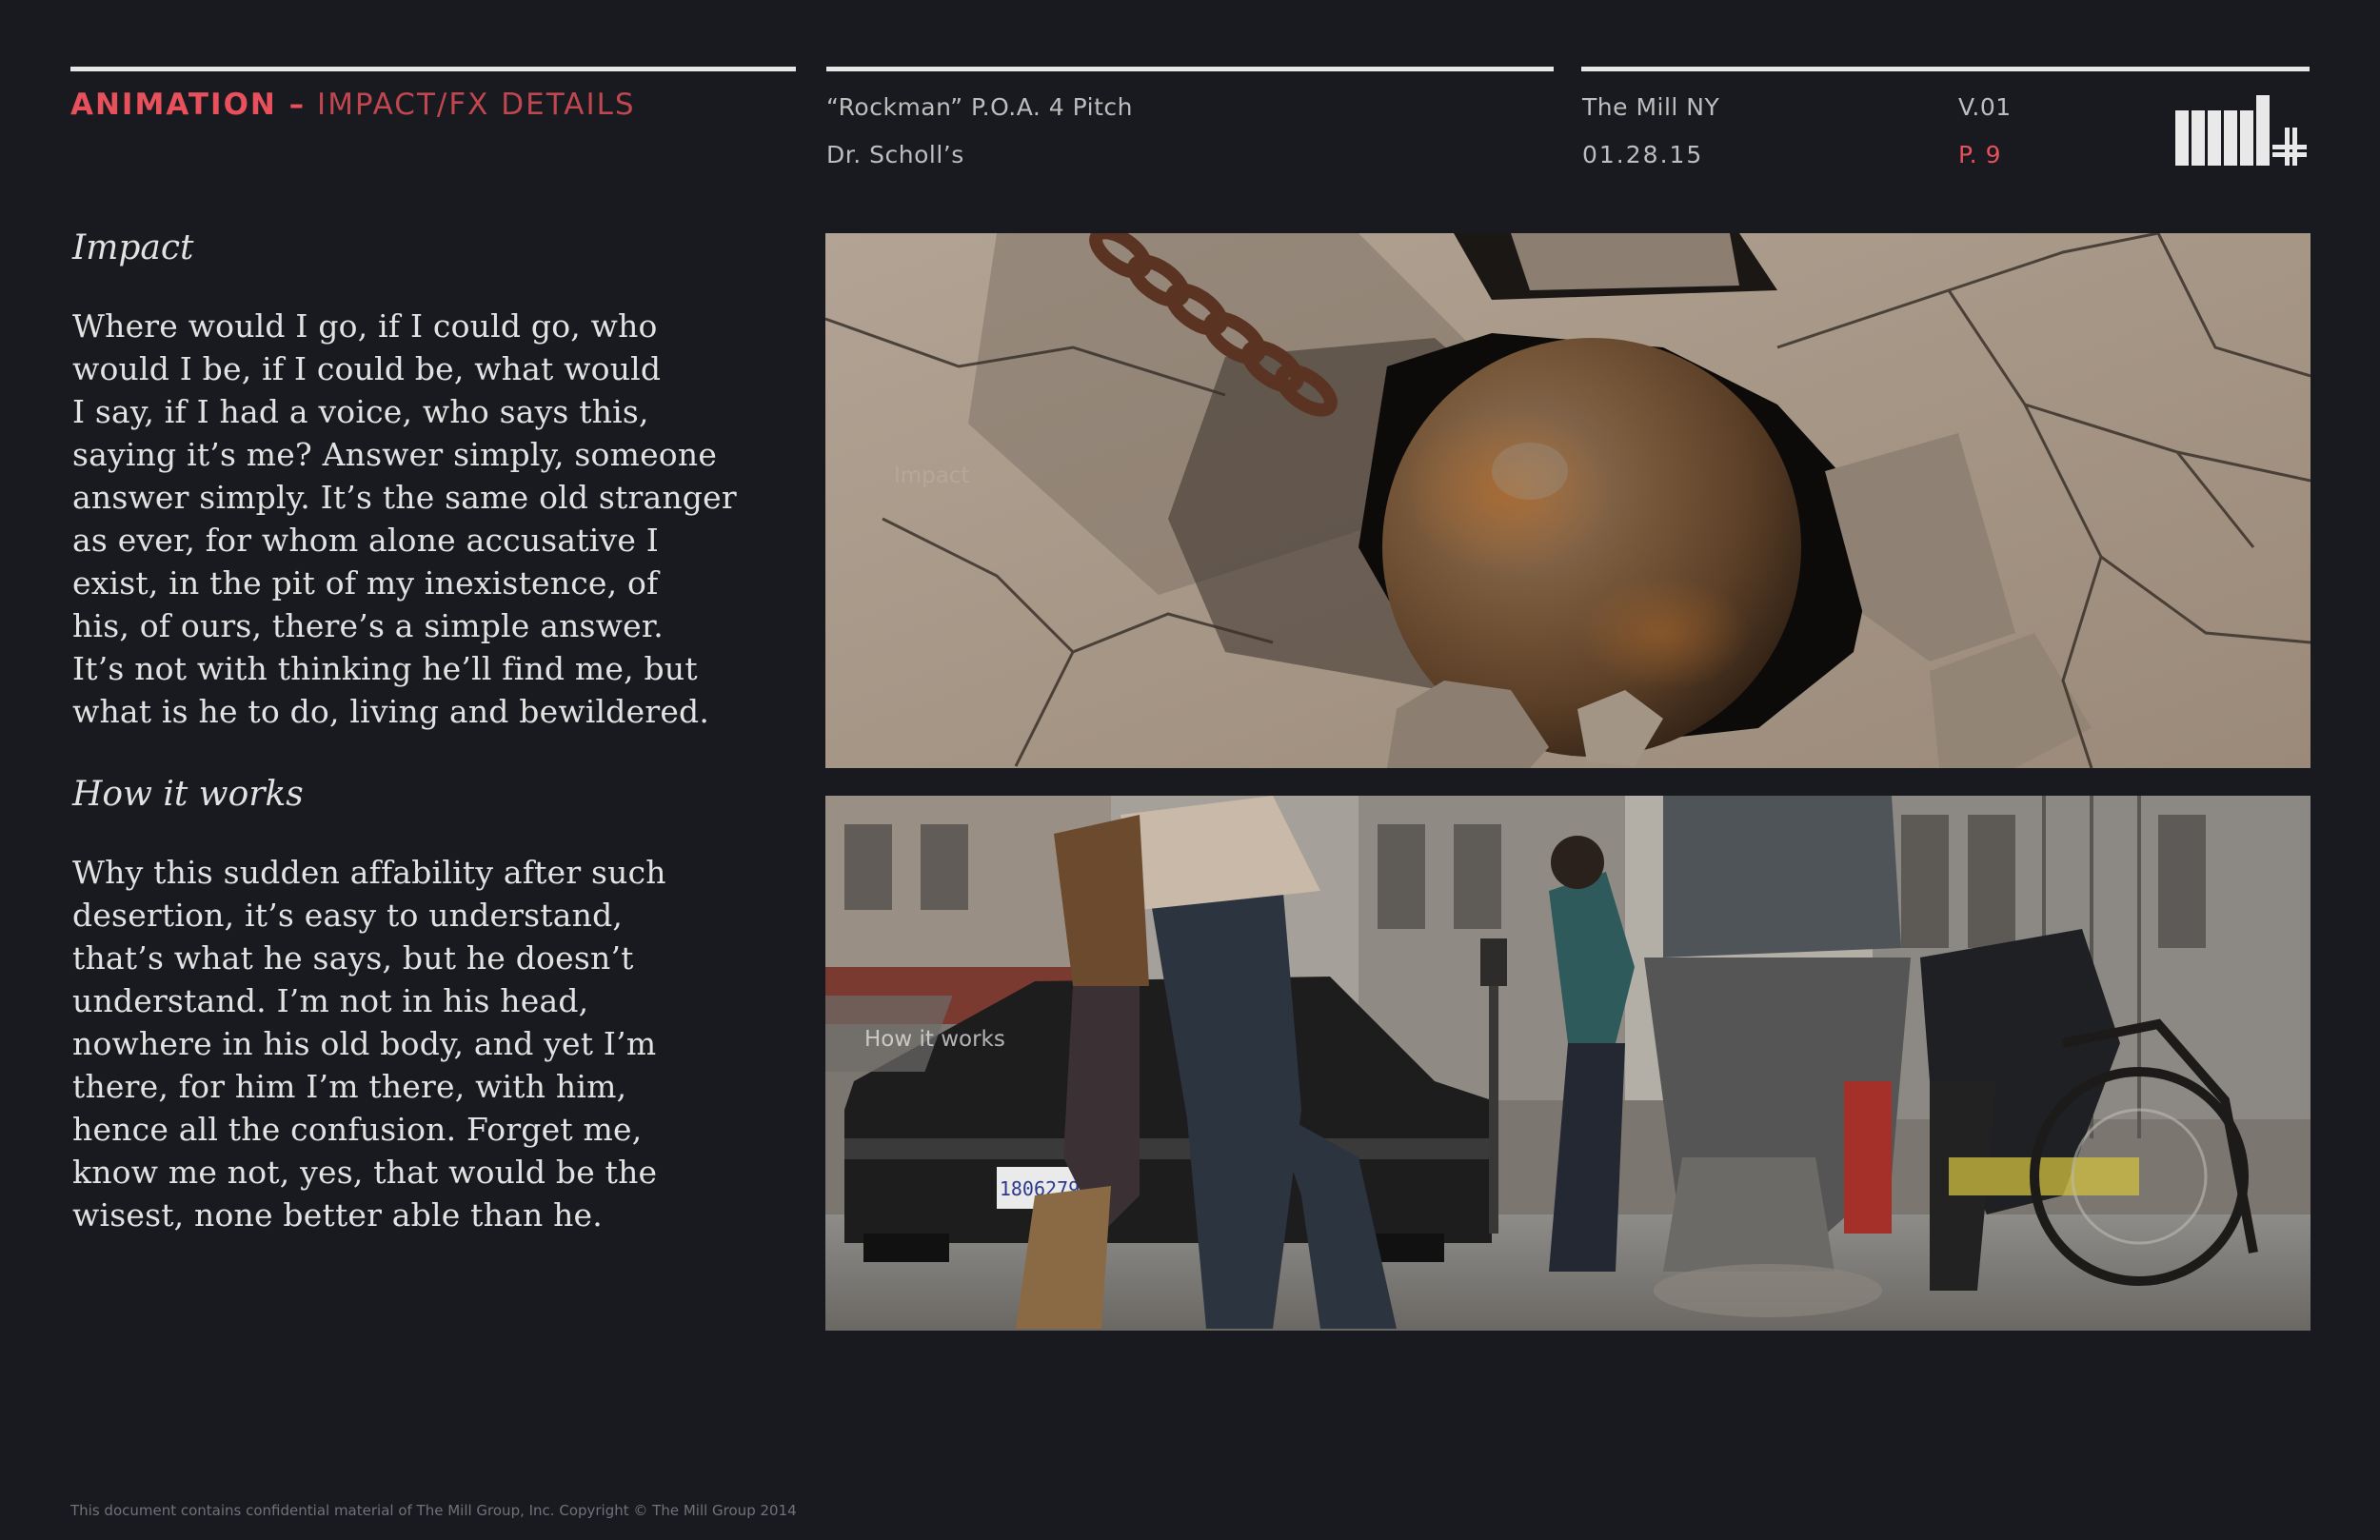 The image size is (2380, 1540). I want to click on mill-logo-icon, so click(2241, 130).